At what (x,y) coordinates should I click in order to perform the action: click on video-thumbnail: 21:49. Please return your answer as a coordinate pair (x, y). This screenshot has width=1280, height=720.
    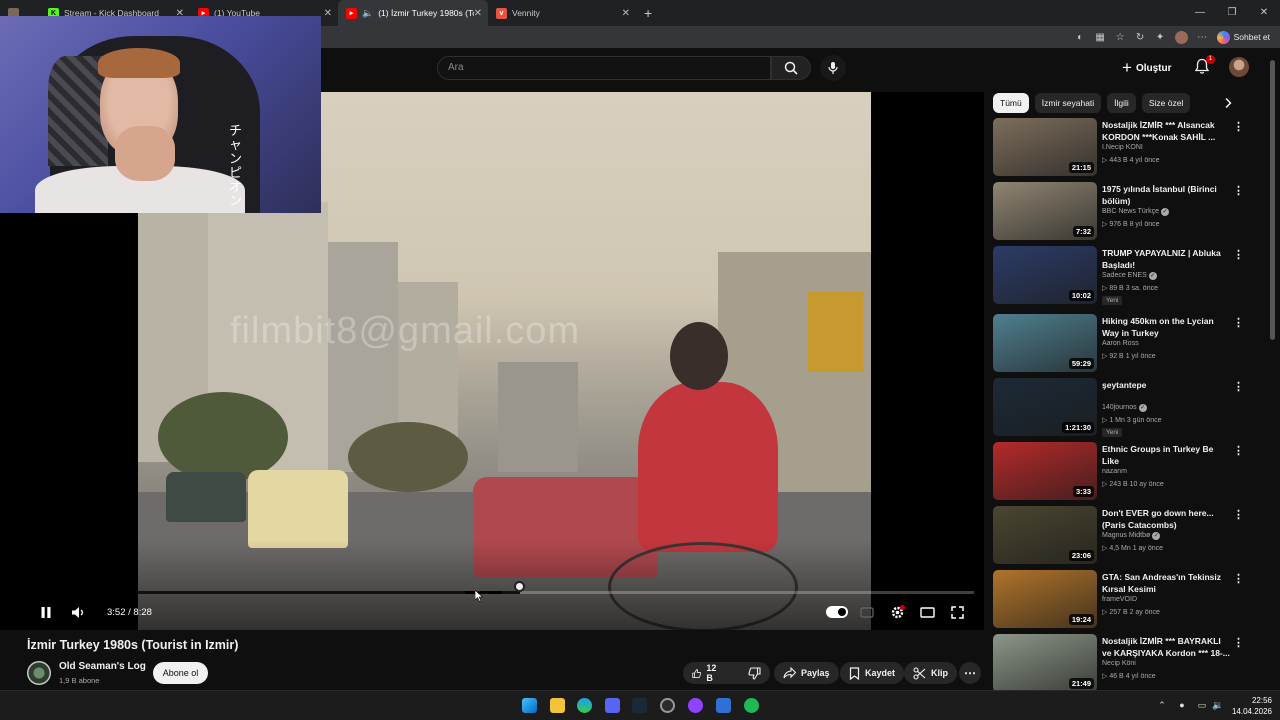
    Looking at the image, I should click on (1045, 663).